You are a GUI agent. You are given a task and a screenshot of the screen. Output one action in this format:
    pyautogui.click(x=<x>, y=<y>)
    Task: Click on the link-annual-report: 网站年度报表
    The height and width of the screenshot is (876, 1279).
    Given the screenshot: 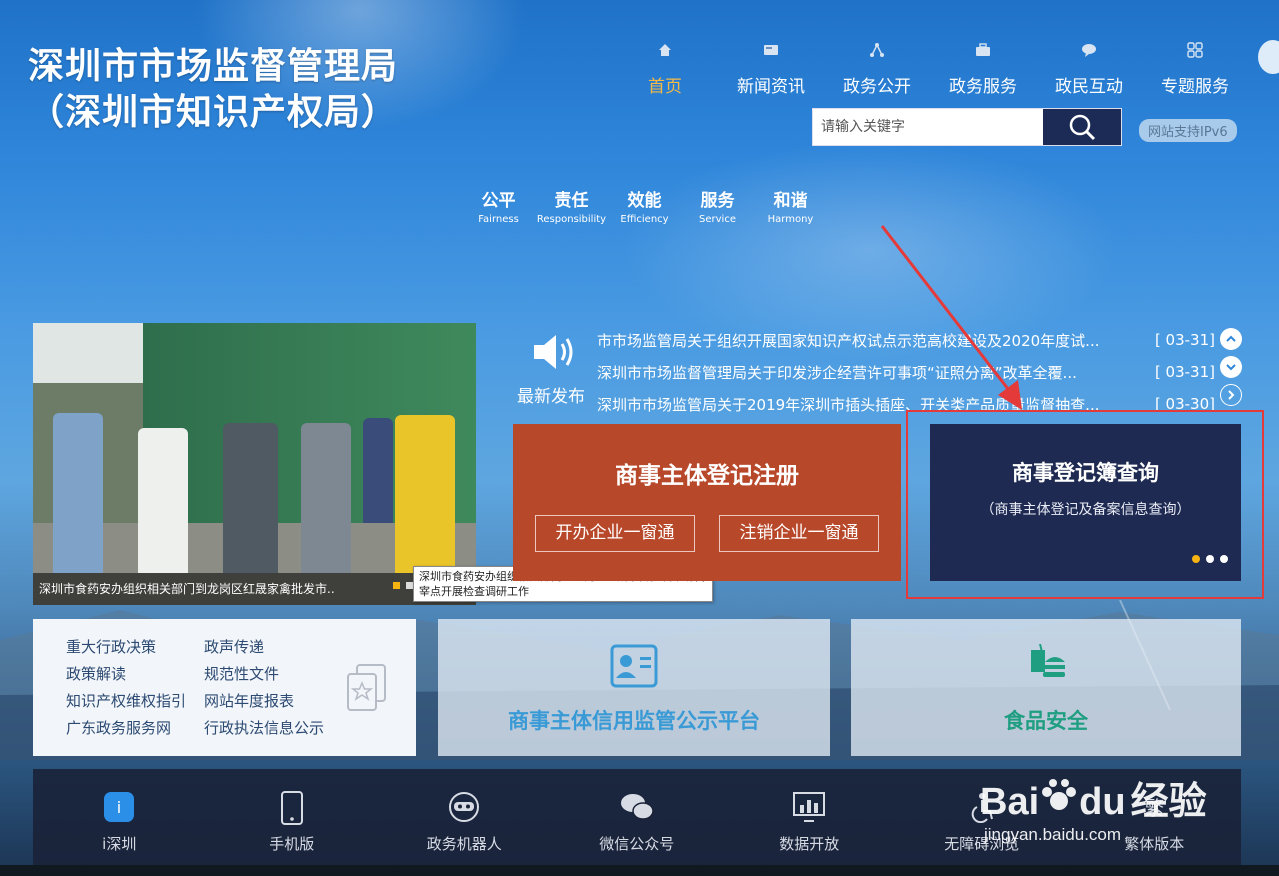 What is the action you would take?
    pyautogui.click(x=274, y=701)
    